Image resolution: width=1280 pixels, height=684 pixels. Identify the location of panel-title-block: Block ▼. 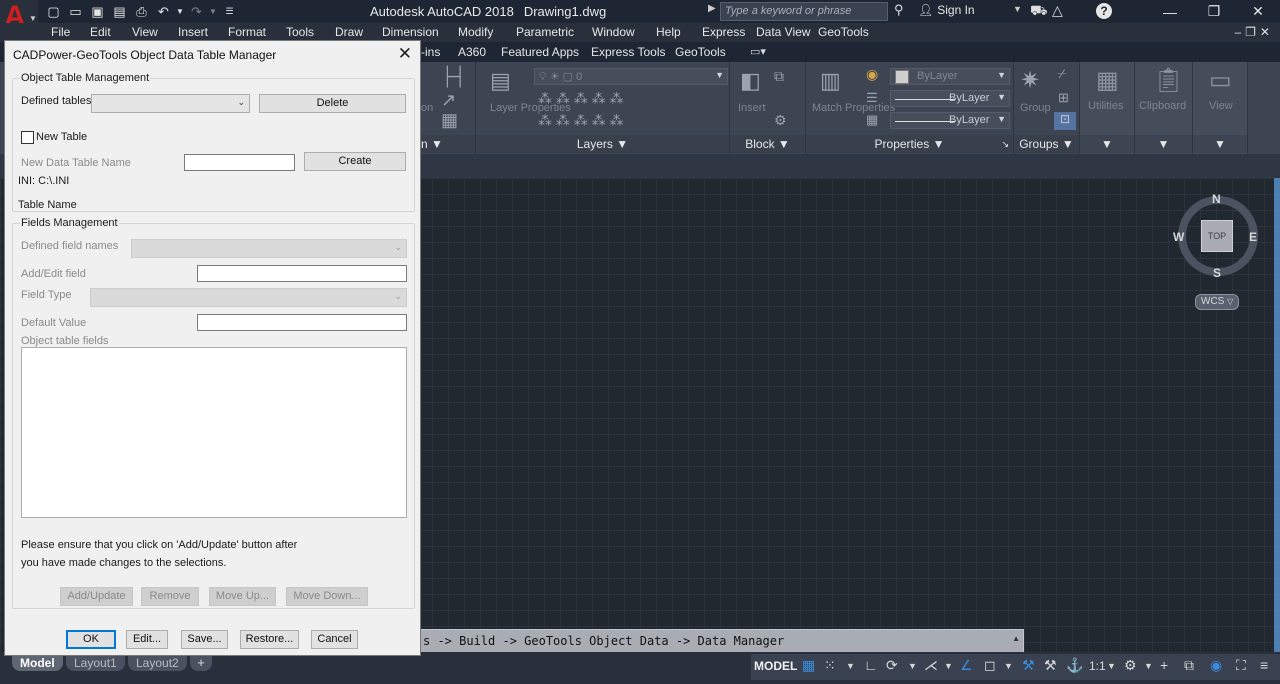
(767, 144).